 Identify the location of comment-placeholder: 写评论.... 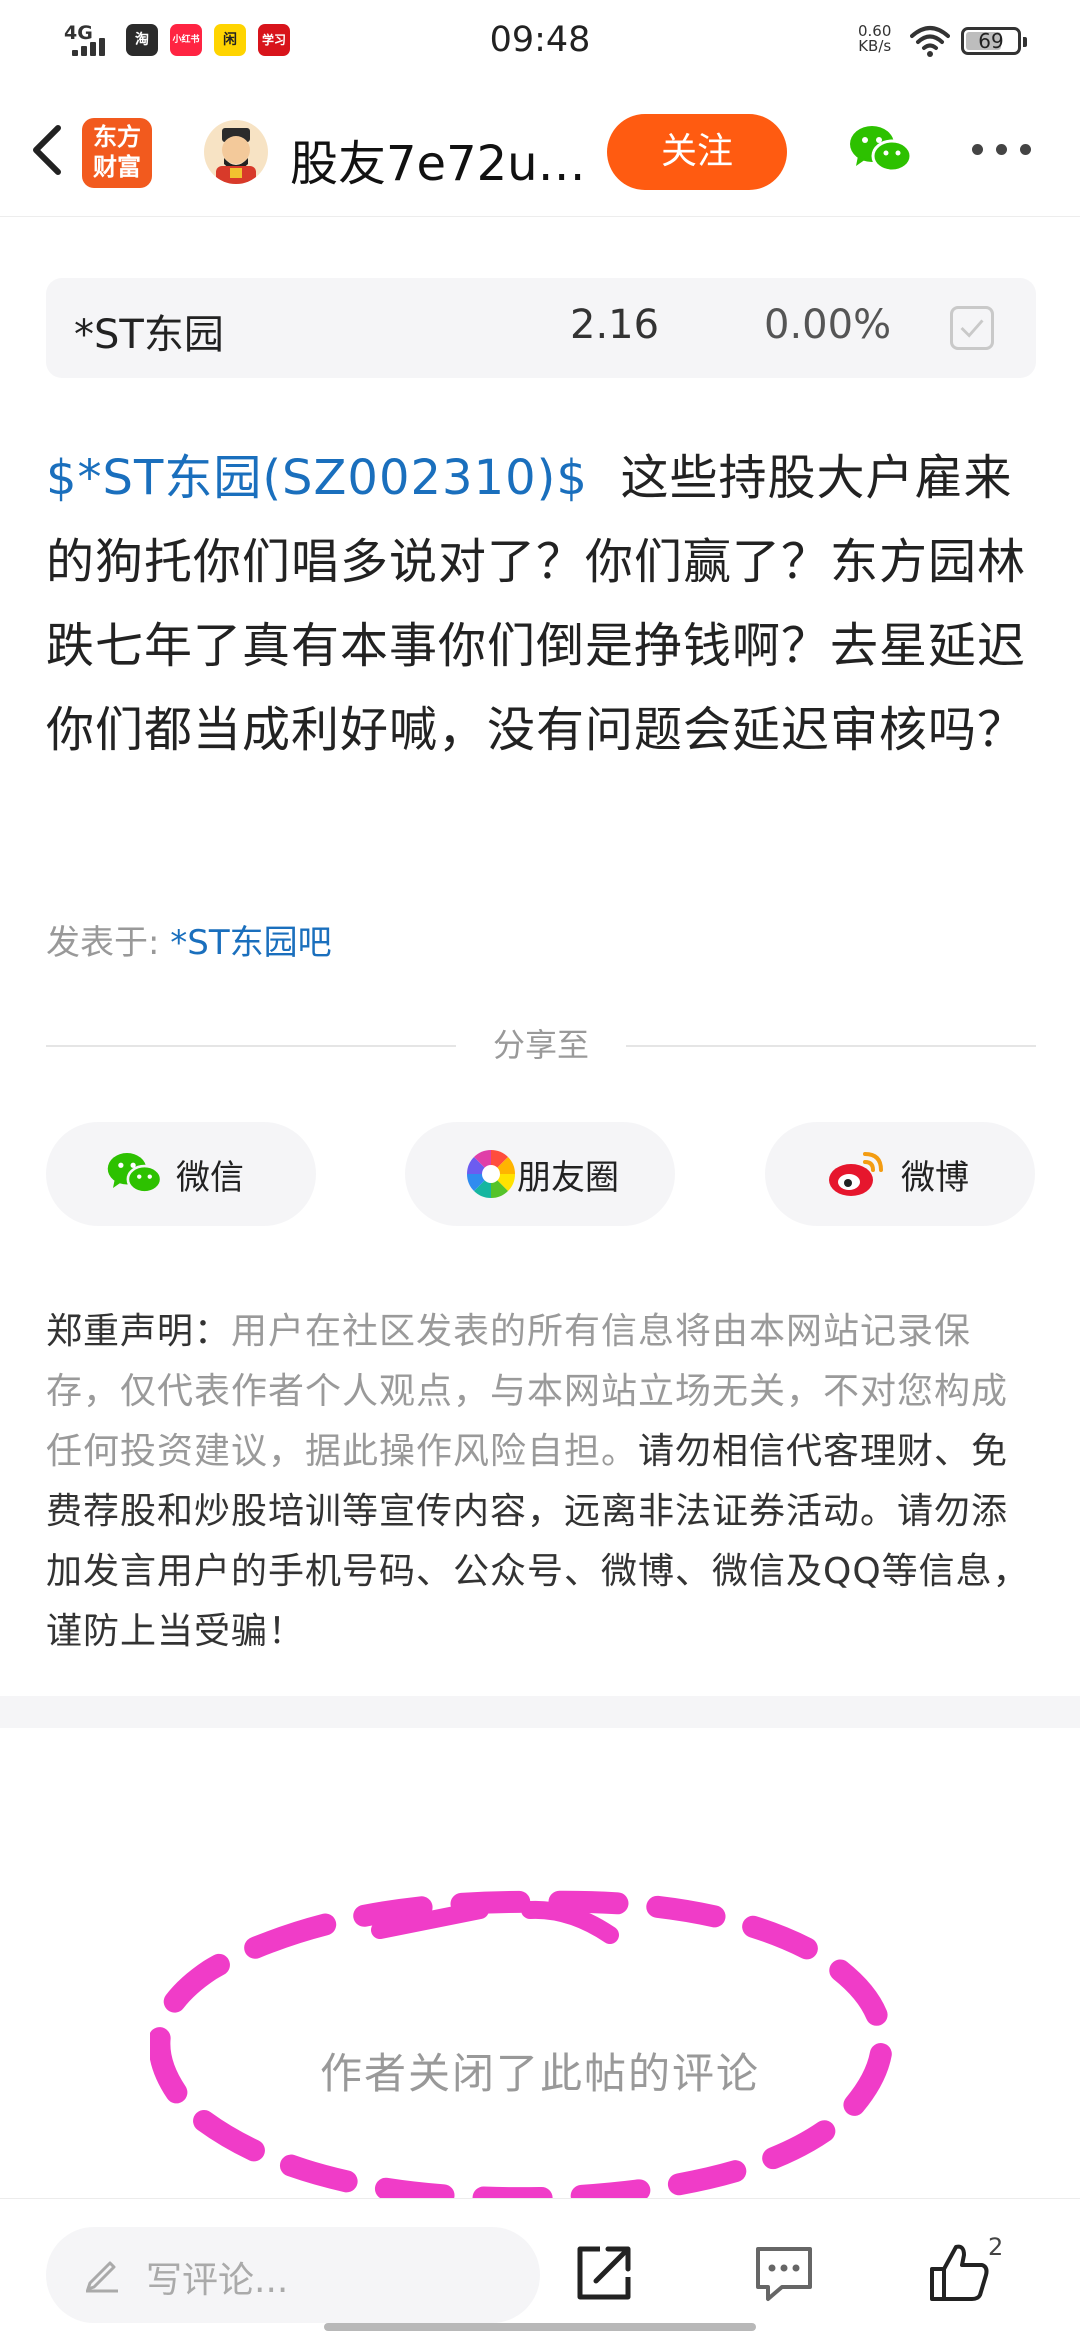
(217, 2280).